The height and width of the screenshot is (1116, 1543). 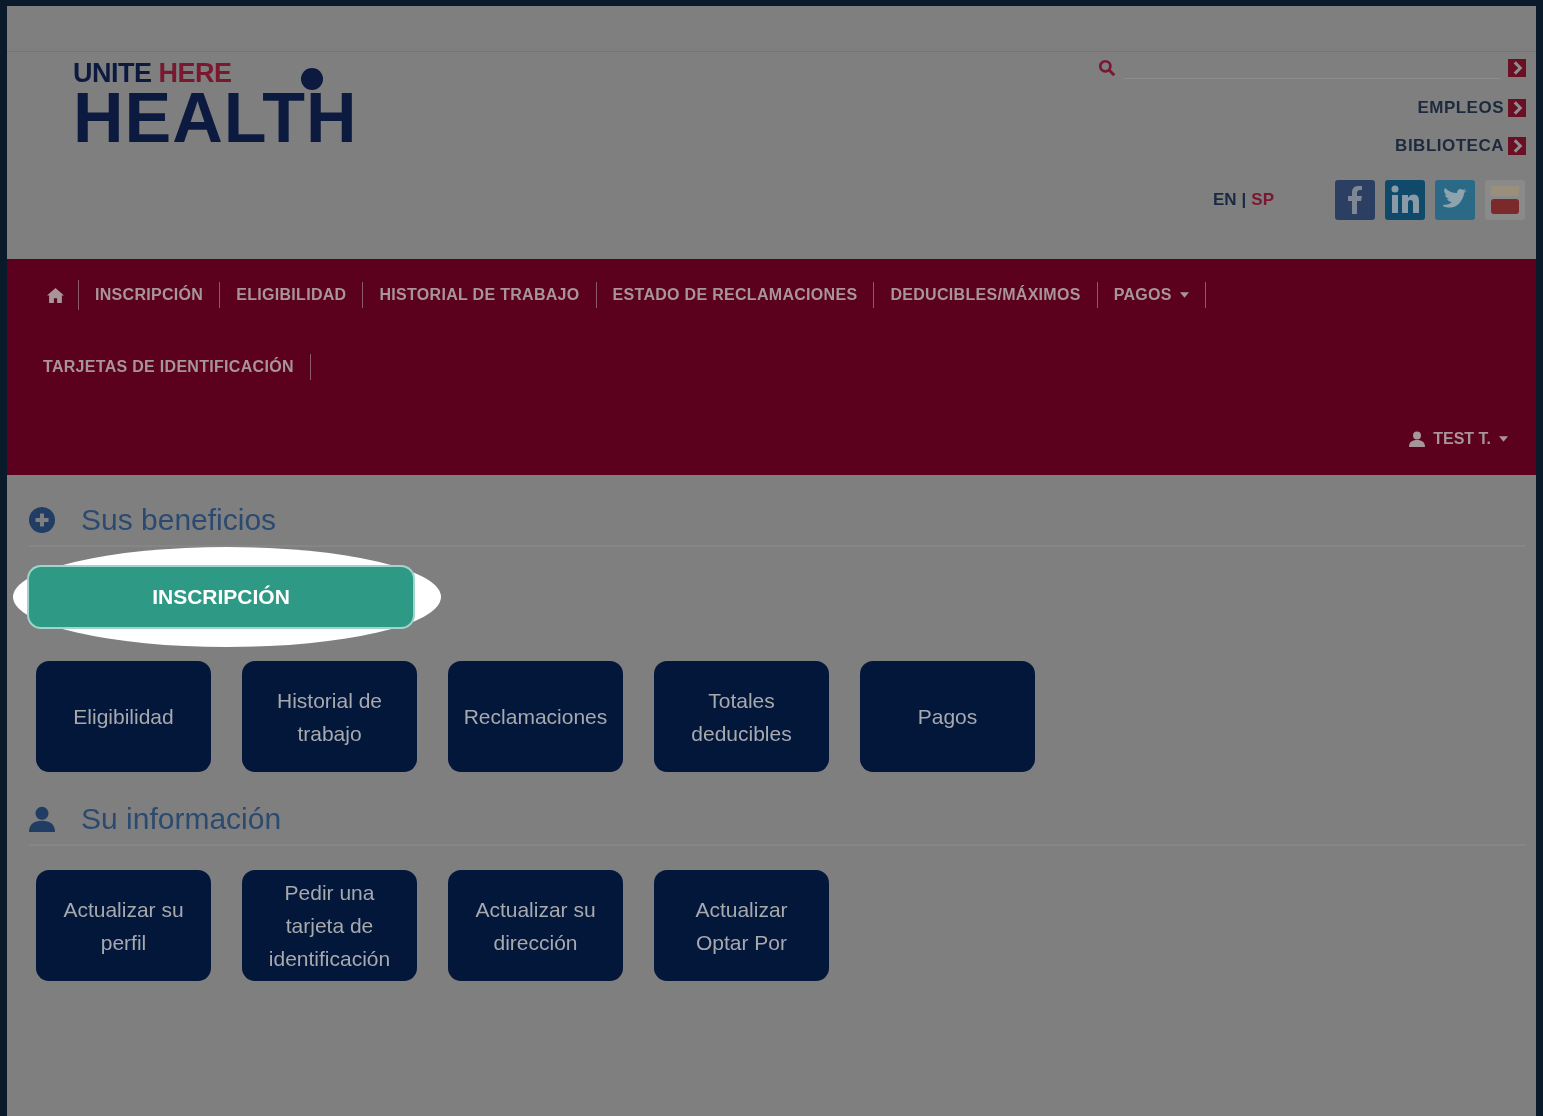 I want to click on search-icon, so click(x=1107, y=68).